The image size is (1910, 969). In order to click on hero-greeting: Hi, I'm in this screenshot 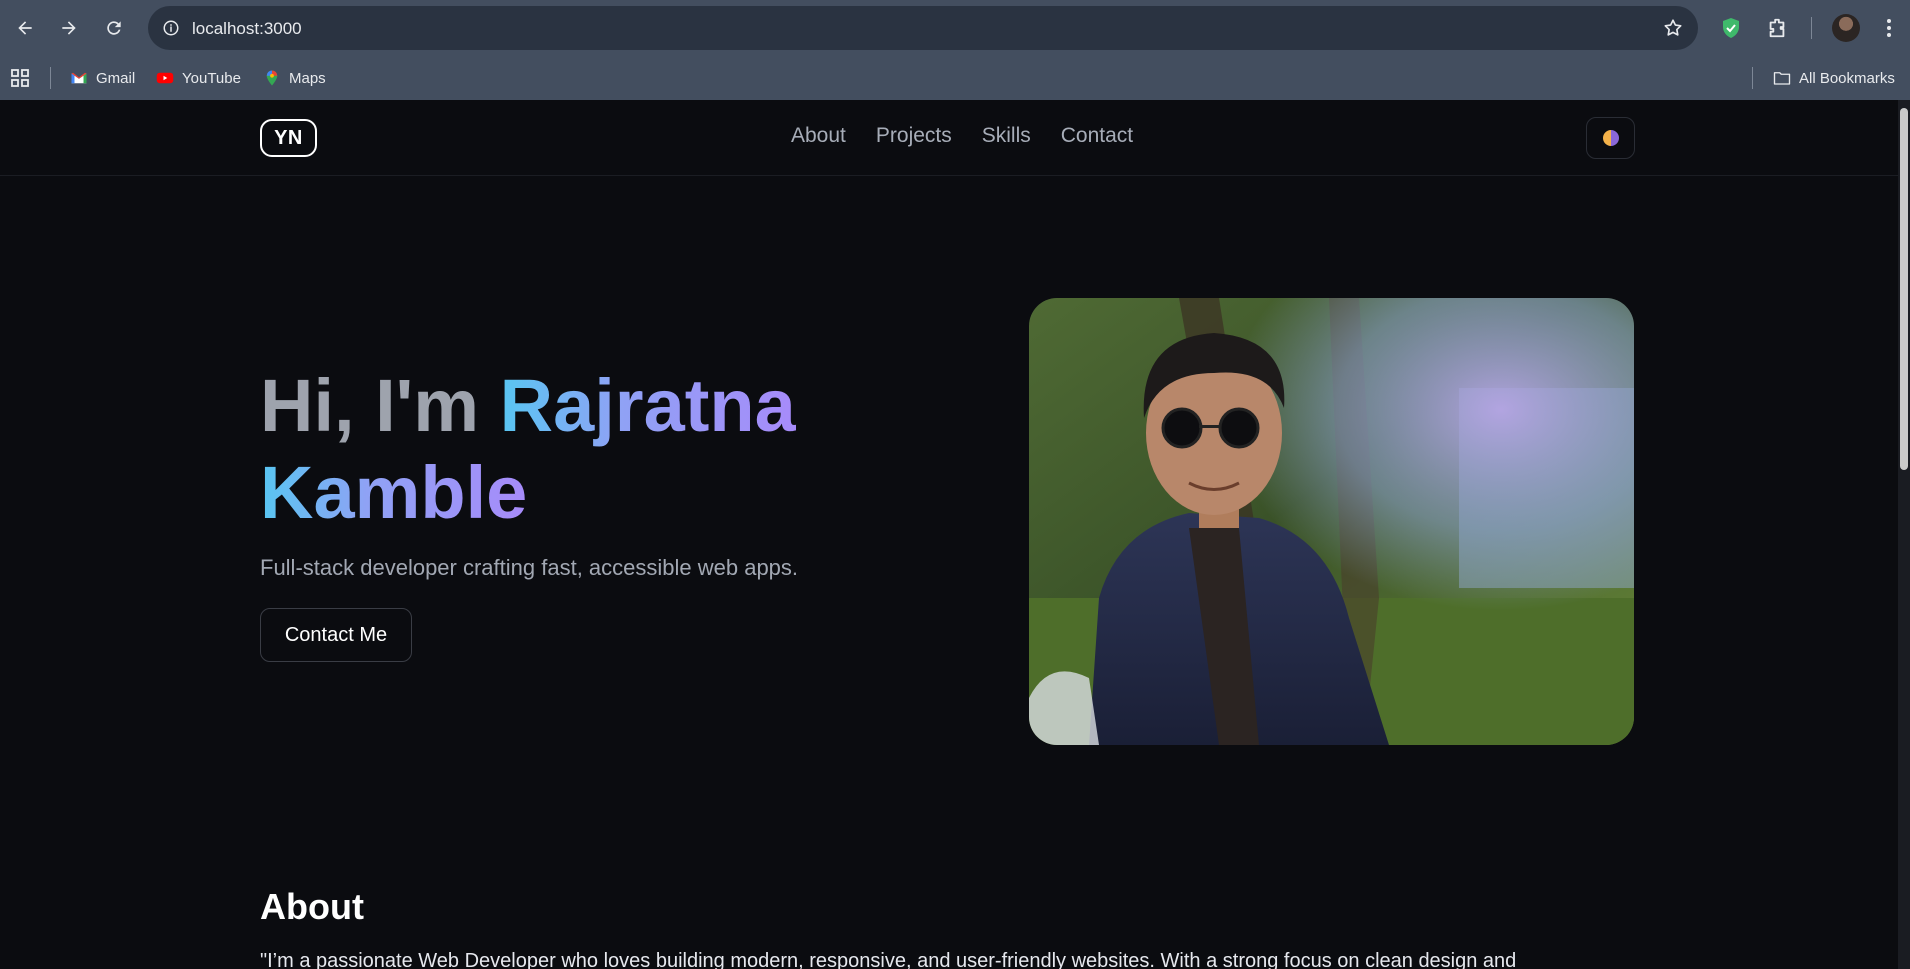, I will do `click(380, 405)`.